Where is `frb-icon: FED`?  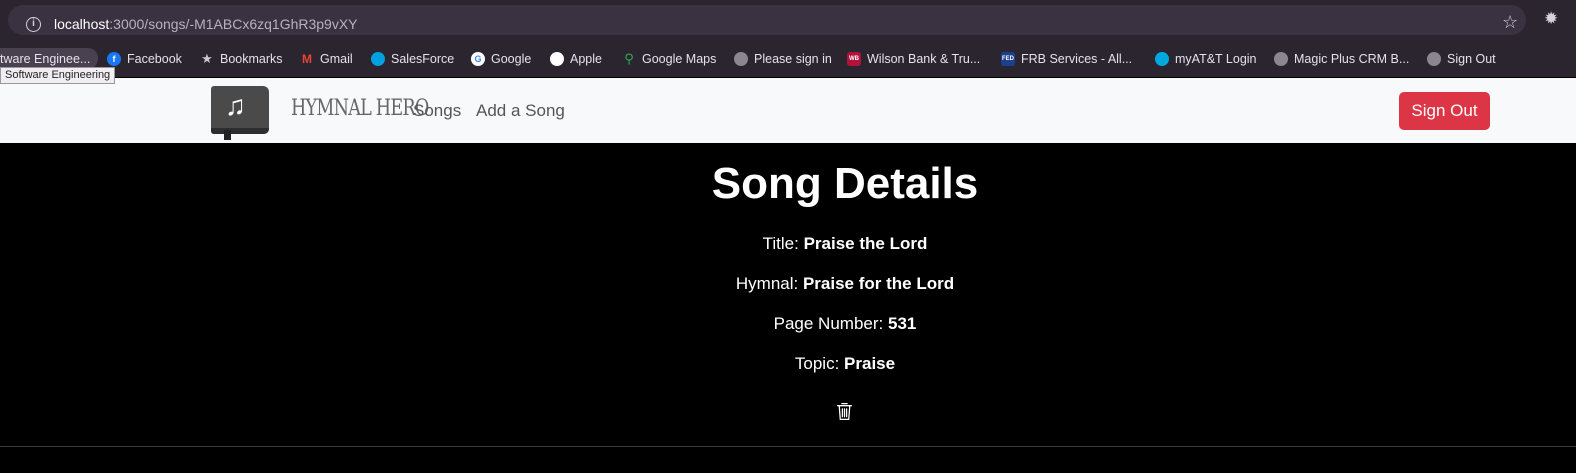
frb-icon: FED is located at coordinates (1008, 58).